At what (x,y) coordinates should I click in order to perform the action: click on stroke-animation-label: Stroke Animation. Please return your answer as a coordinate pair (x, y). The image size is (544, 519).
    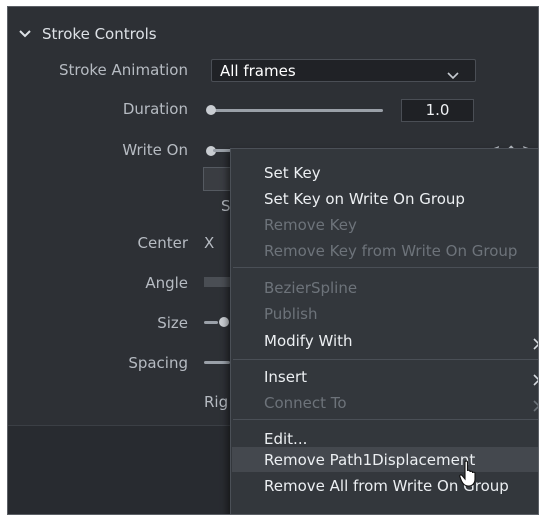
    Looking at the image, I should click on (123, 70).